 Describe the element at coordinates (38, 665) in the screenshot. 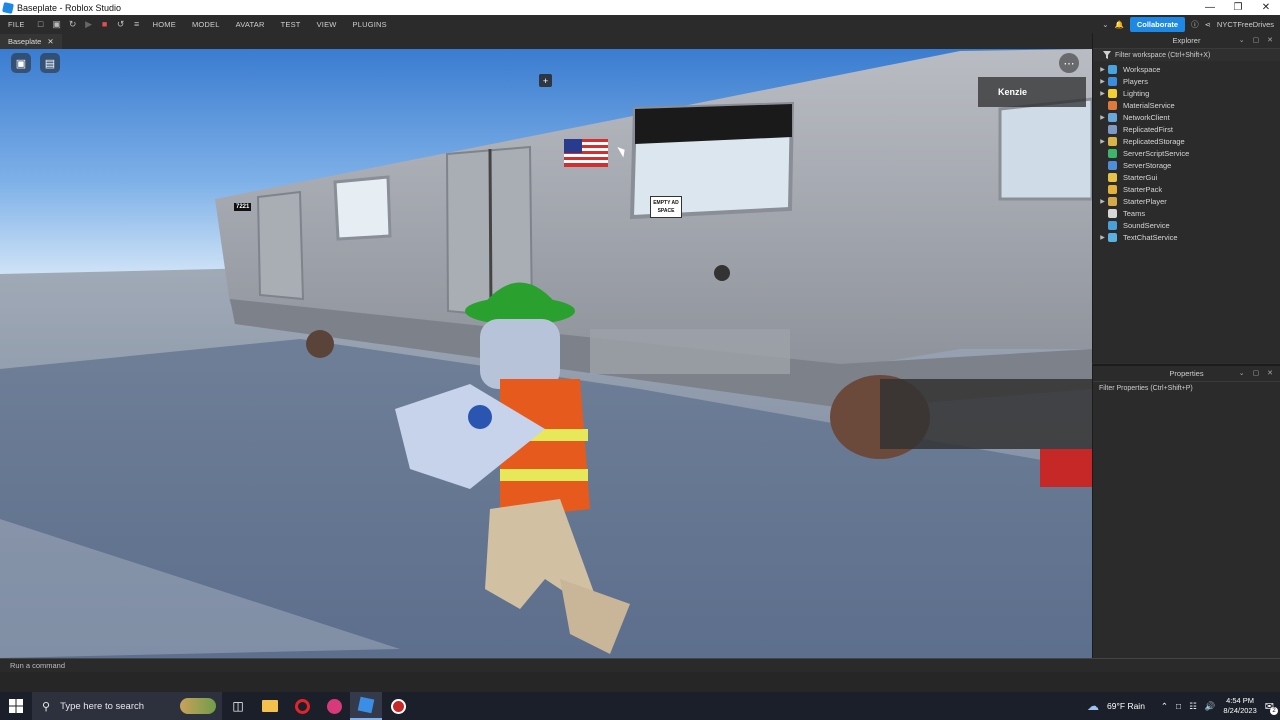

I see `command-bar-placeholder: Run a command` at that location.